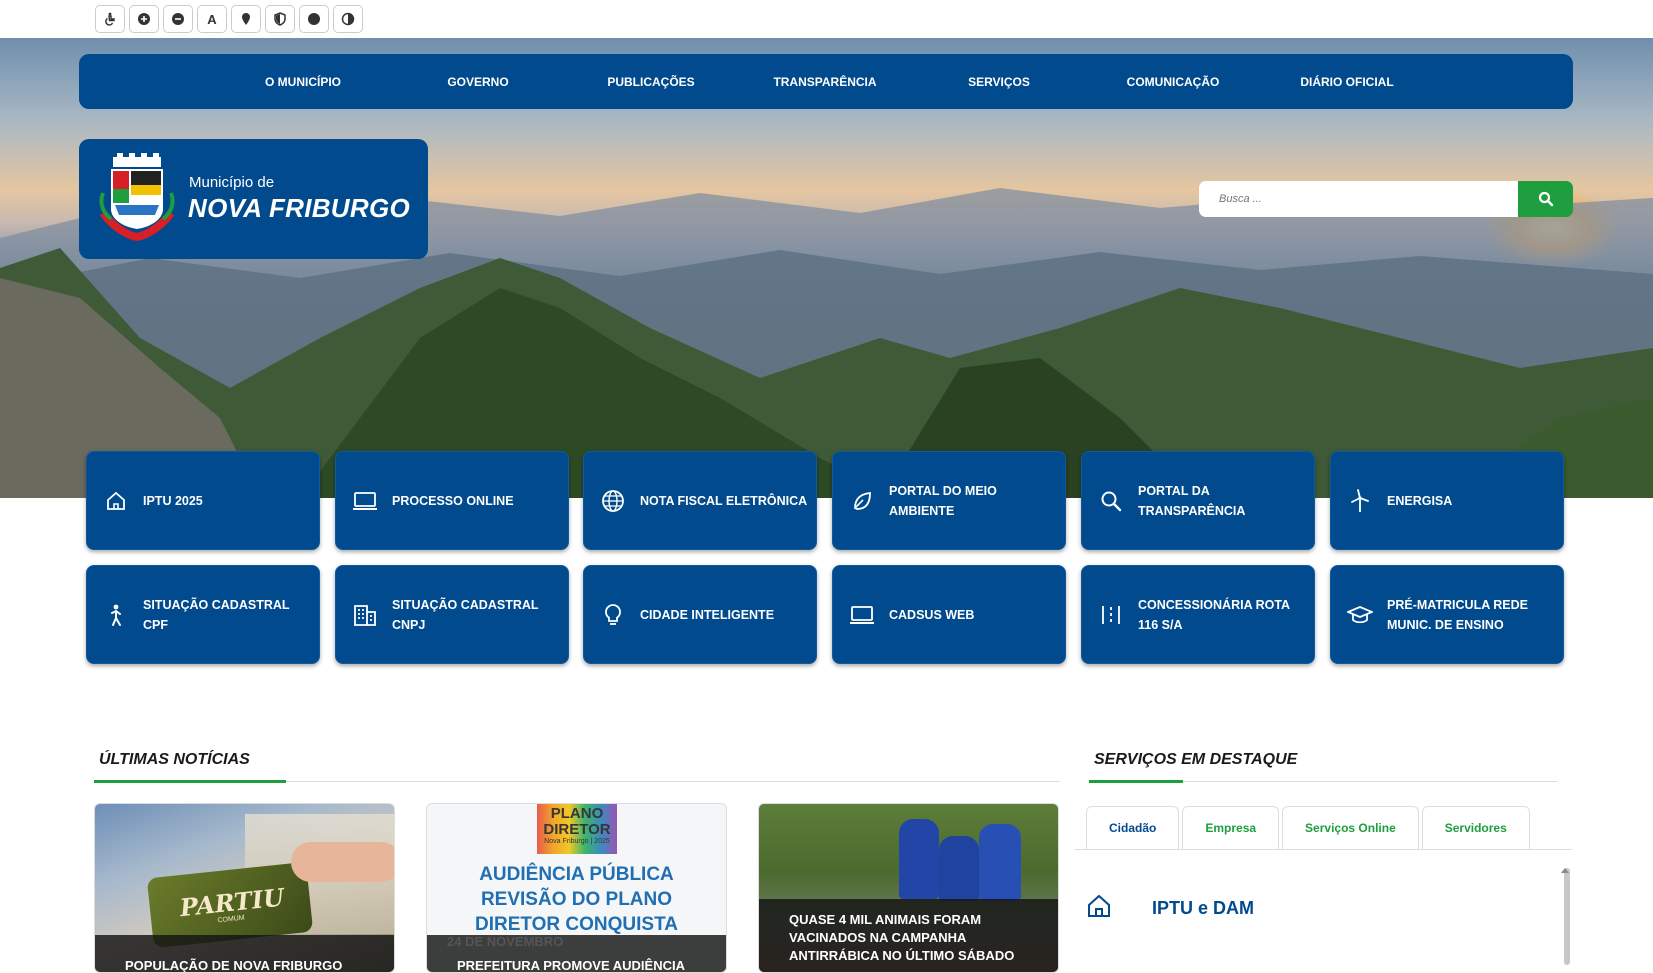 The image size is (1653, 973). Describe the element at coordinates (1323, 849) in the screenshot. I see `tabs-divider` at that location.